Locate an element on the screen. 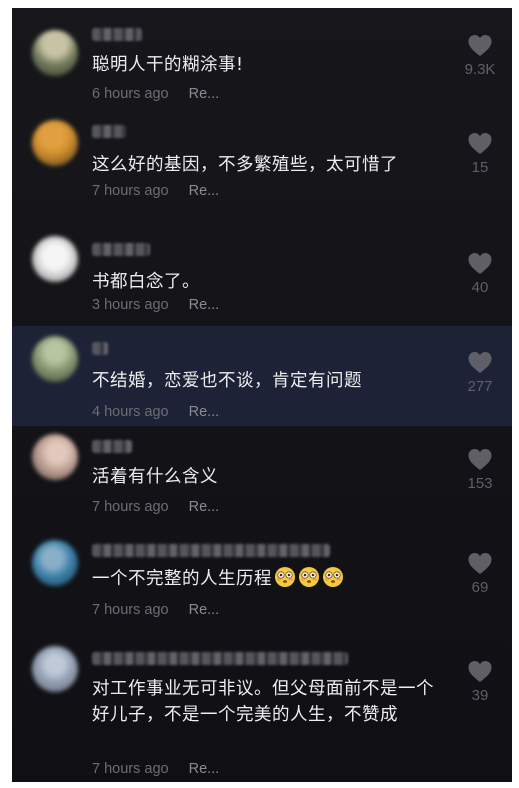  comment-item-highlighted: 不结婚，恋爱也不谈，肯定有问题 4 hours ago Re... 277 is located at coordinates (262, 376).